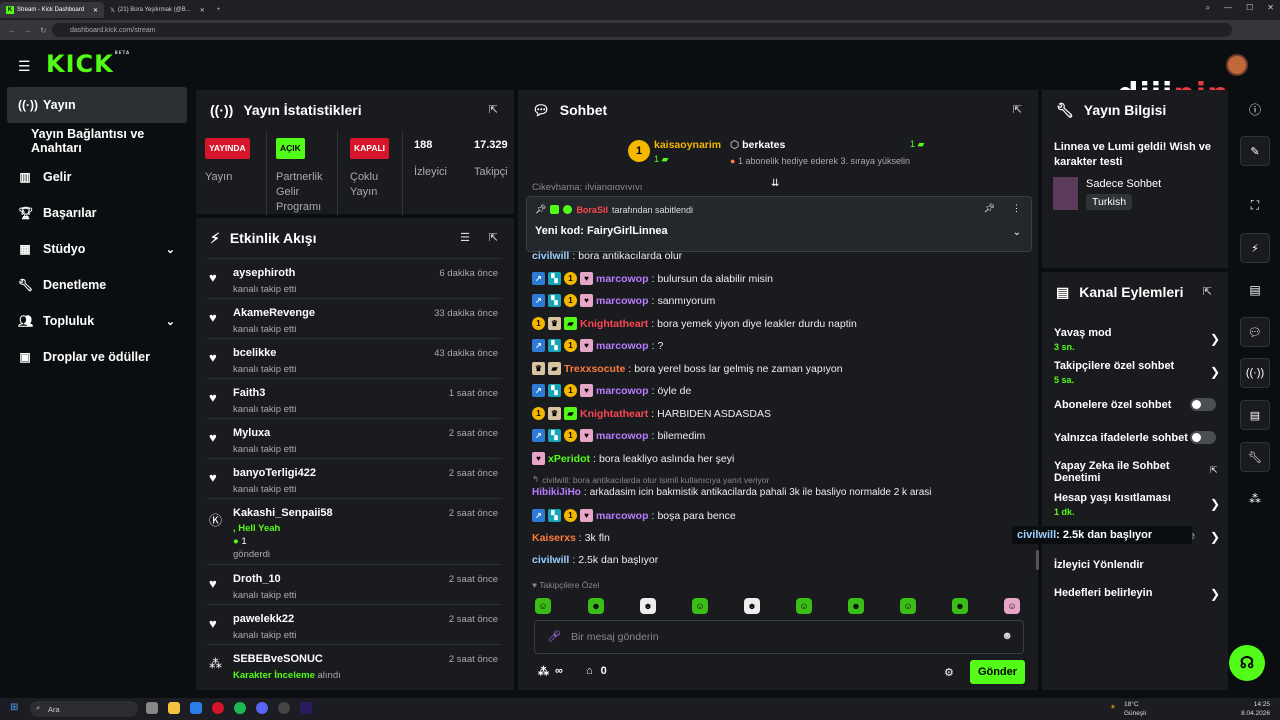 This screenshot has height=720, width=1280. I want to click on gifter-name: berkates, so click(763, 145).